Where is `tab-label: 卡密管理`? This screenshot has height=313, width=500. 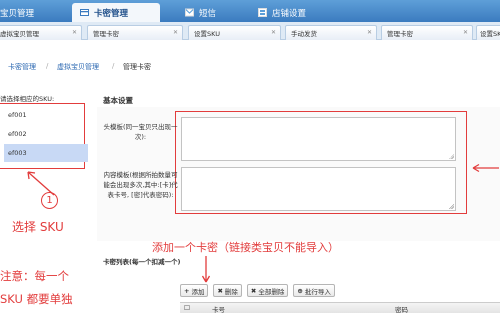 tab-label: 卡密管理 is located at coordinates (111, 13).